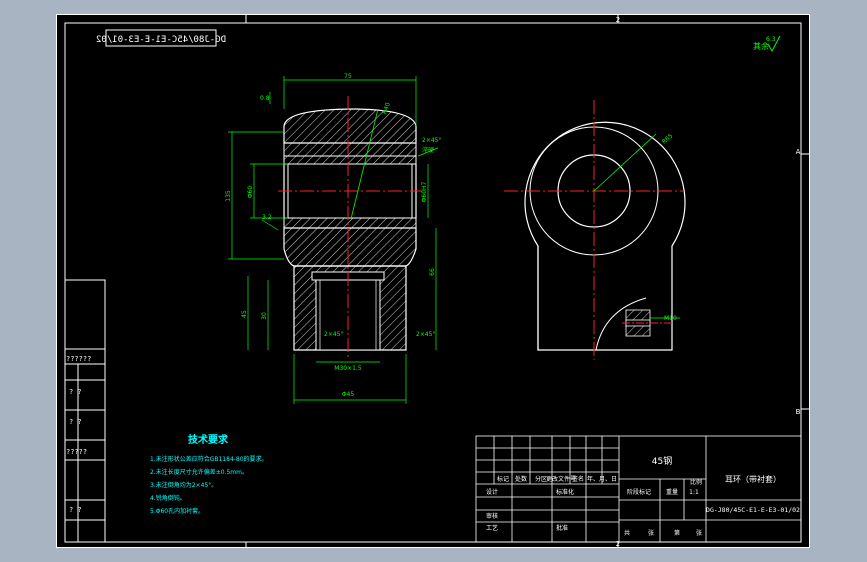  What do you see at coordinates (350, 228) in the screenshot?
I see `section-view` at bounding box center [350, 228].